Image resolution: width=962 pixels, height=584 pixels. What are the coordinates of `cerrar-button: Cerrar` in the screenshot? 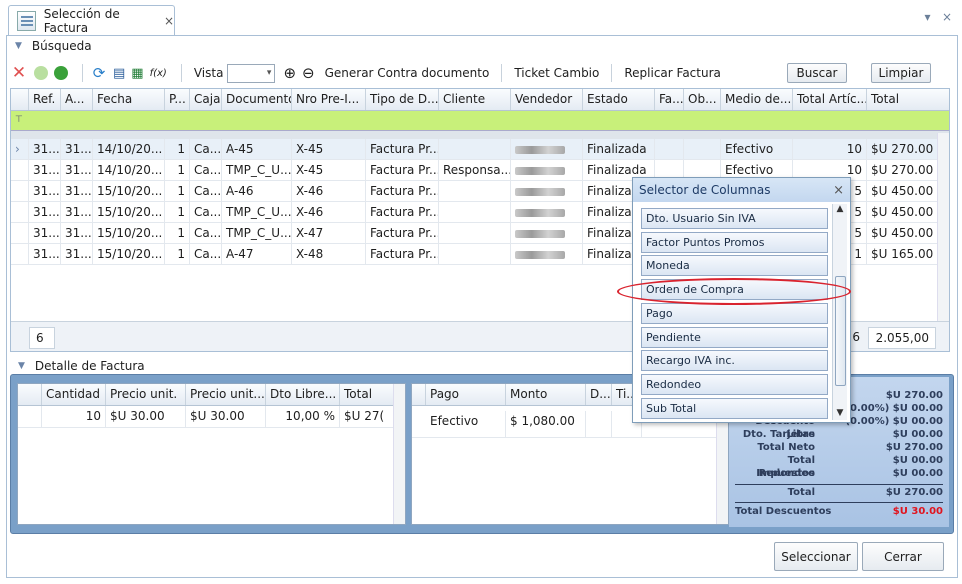 It's located at (903, 556).